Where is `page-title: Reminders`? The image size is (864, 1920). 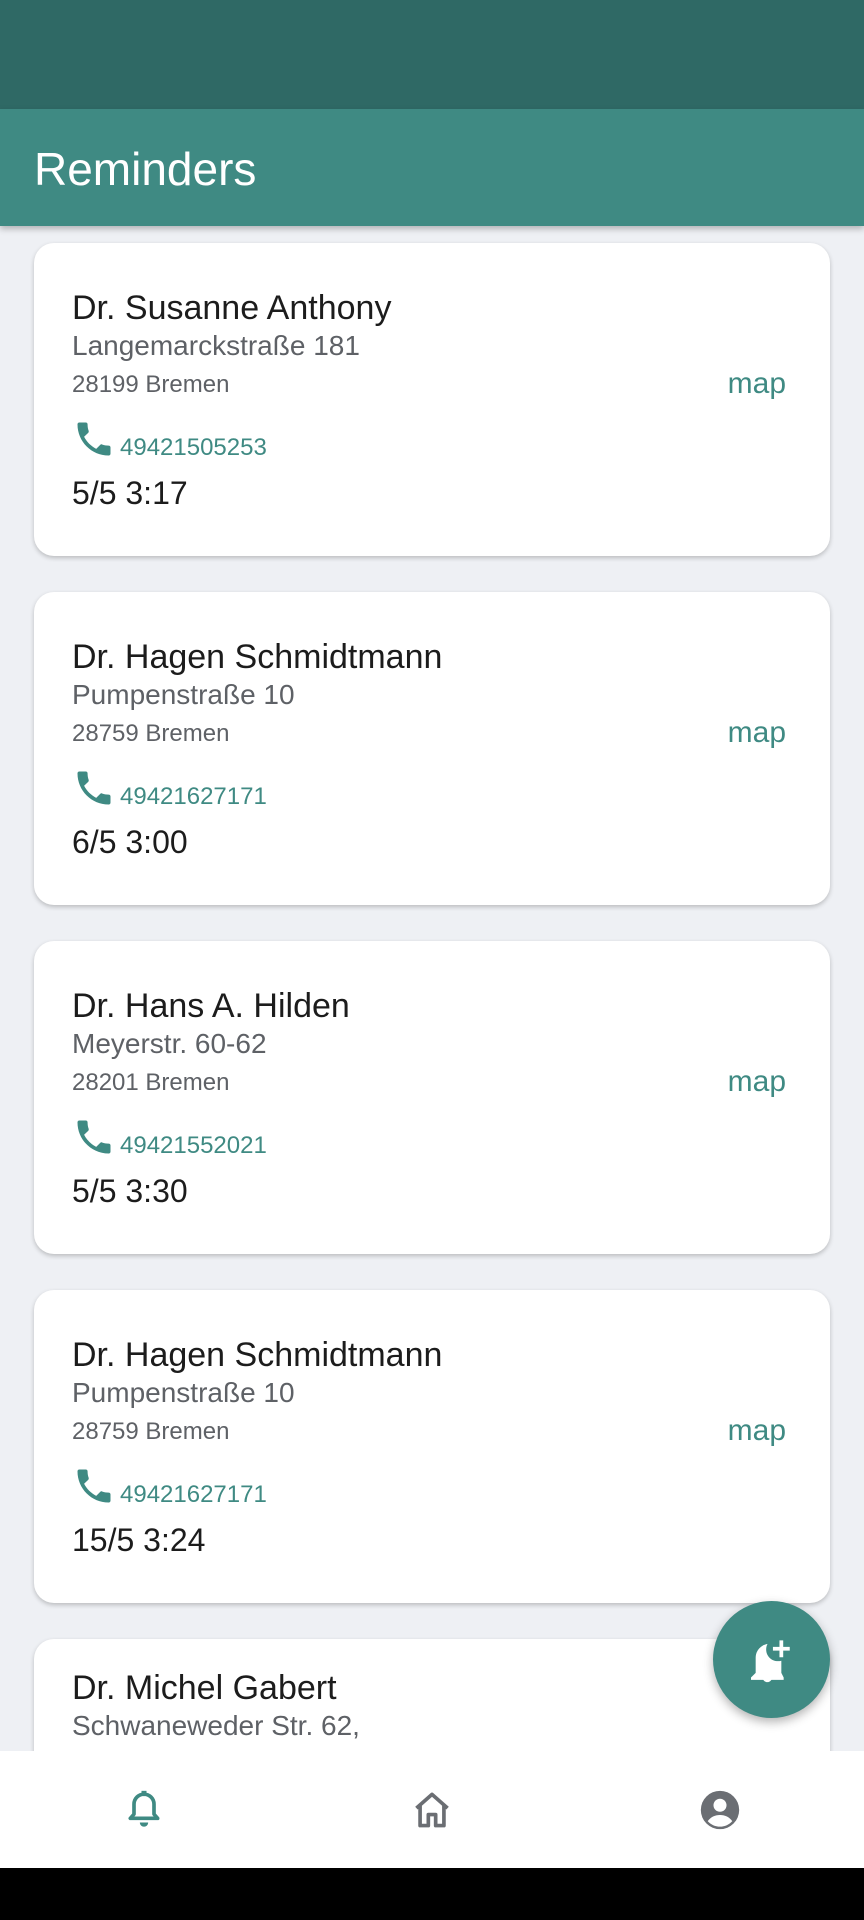
page-title: Reminders is located at coordinates (145, 169).